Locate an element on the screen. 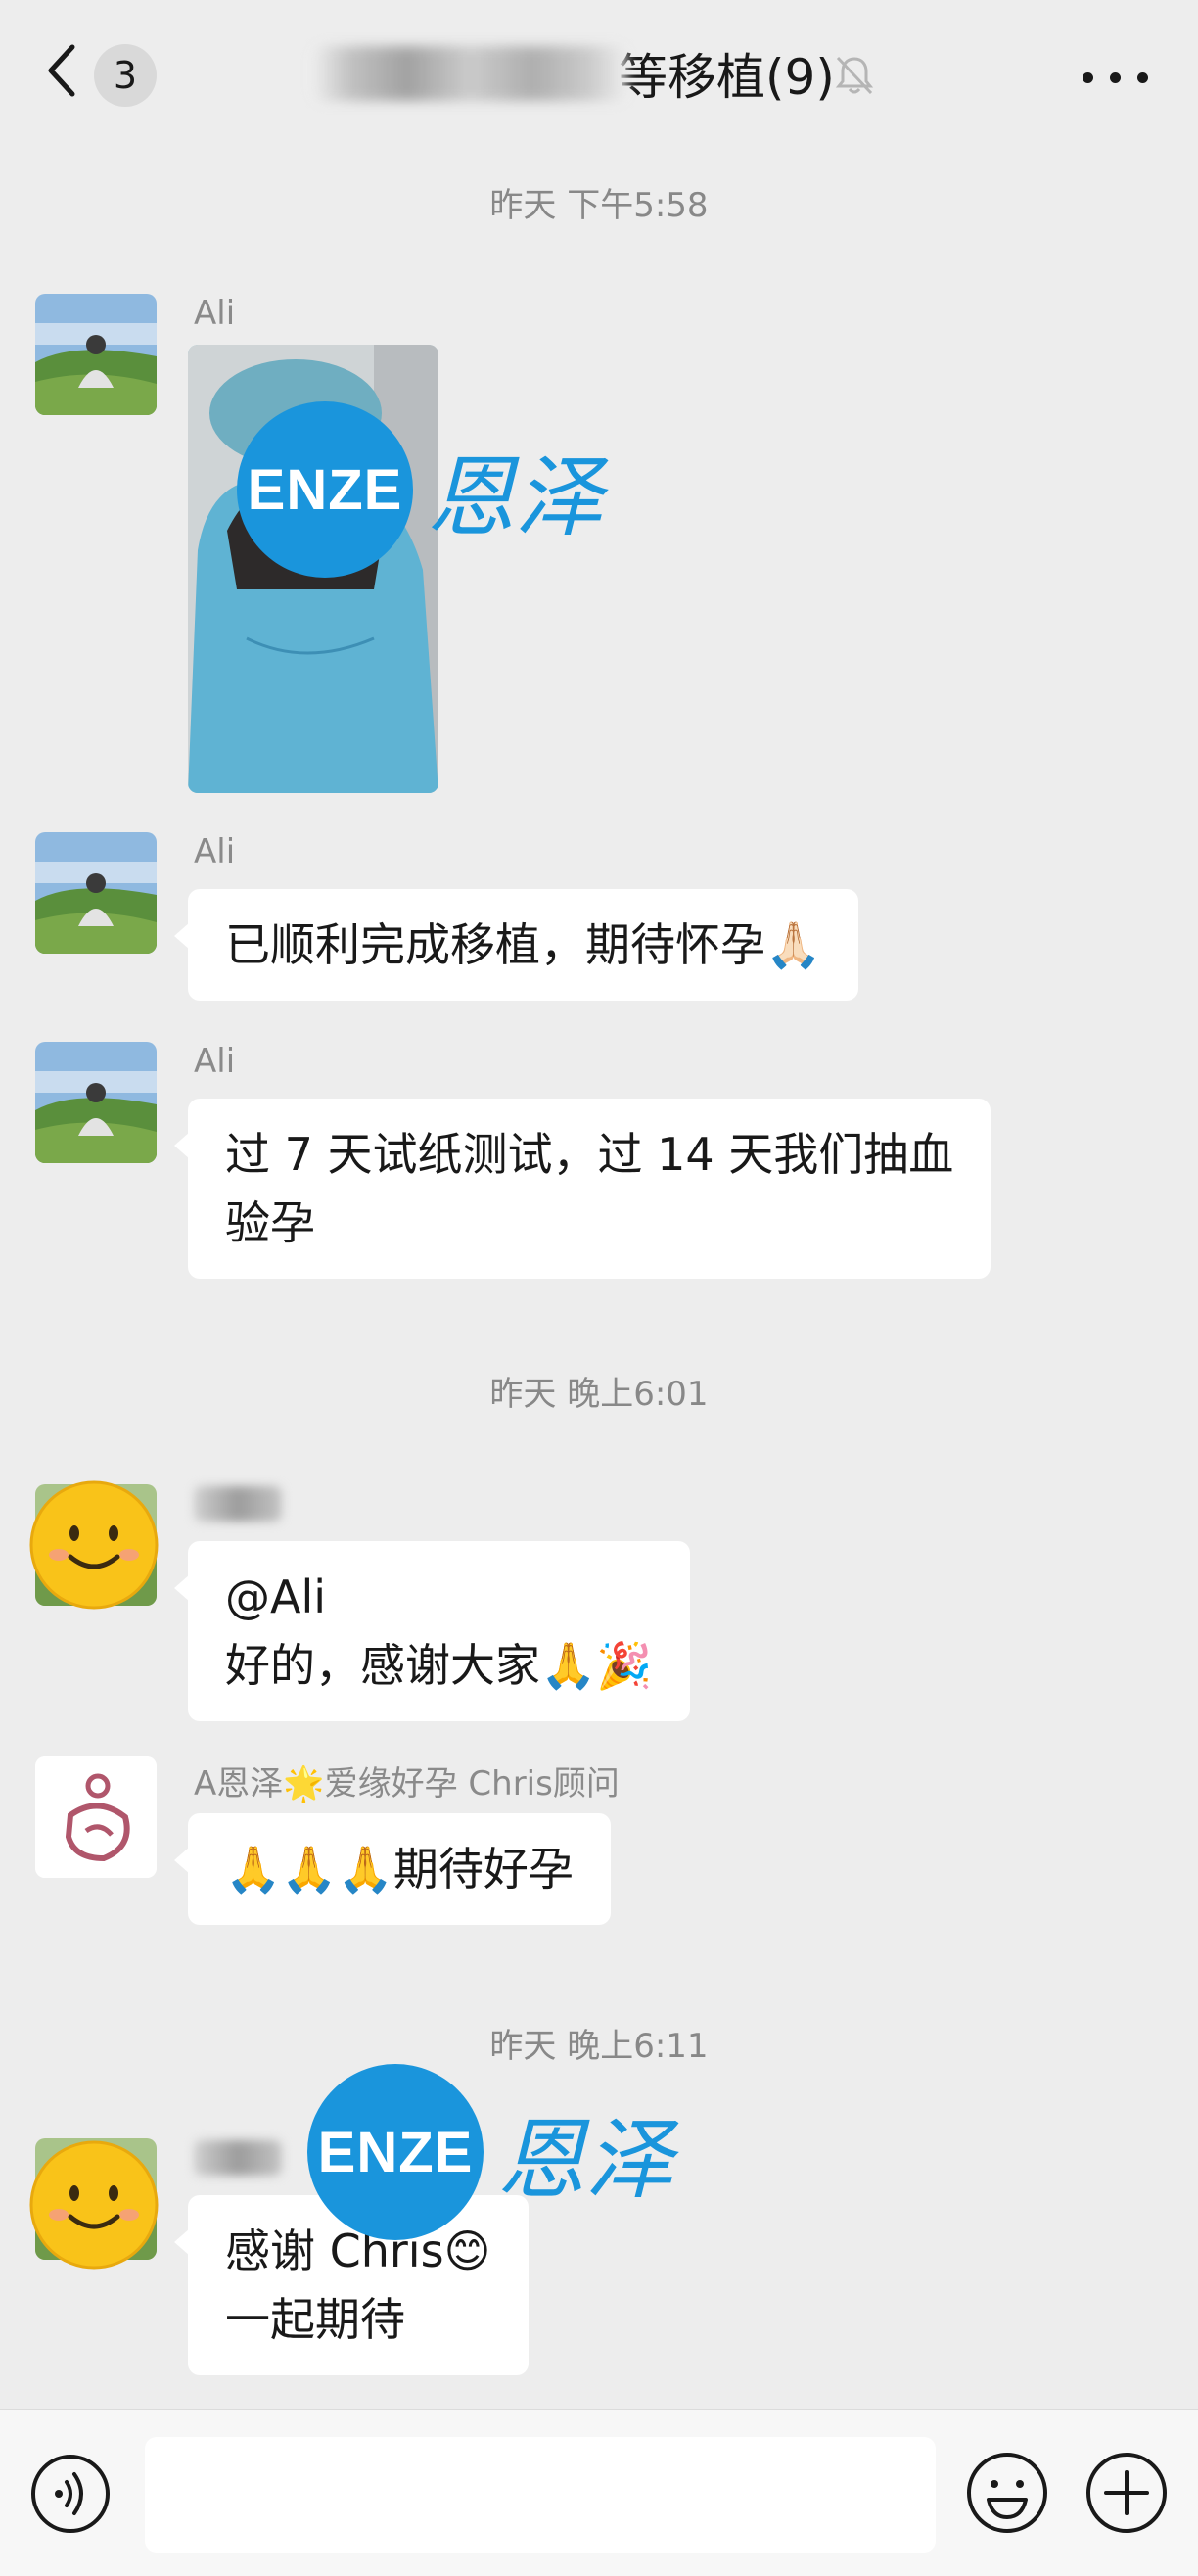 Image resolution: width=1198 pixels, height=2576 pixels. message-item: Ali 已顺利完成移植，期待怀孕🙏🏻 is located at coordinates (598, 920).